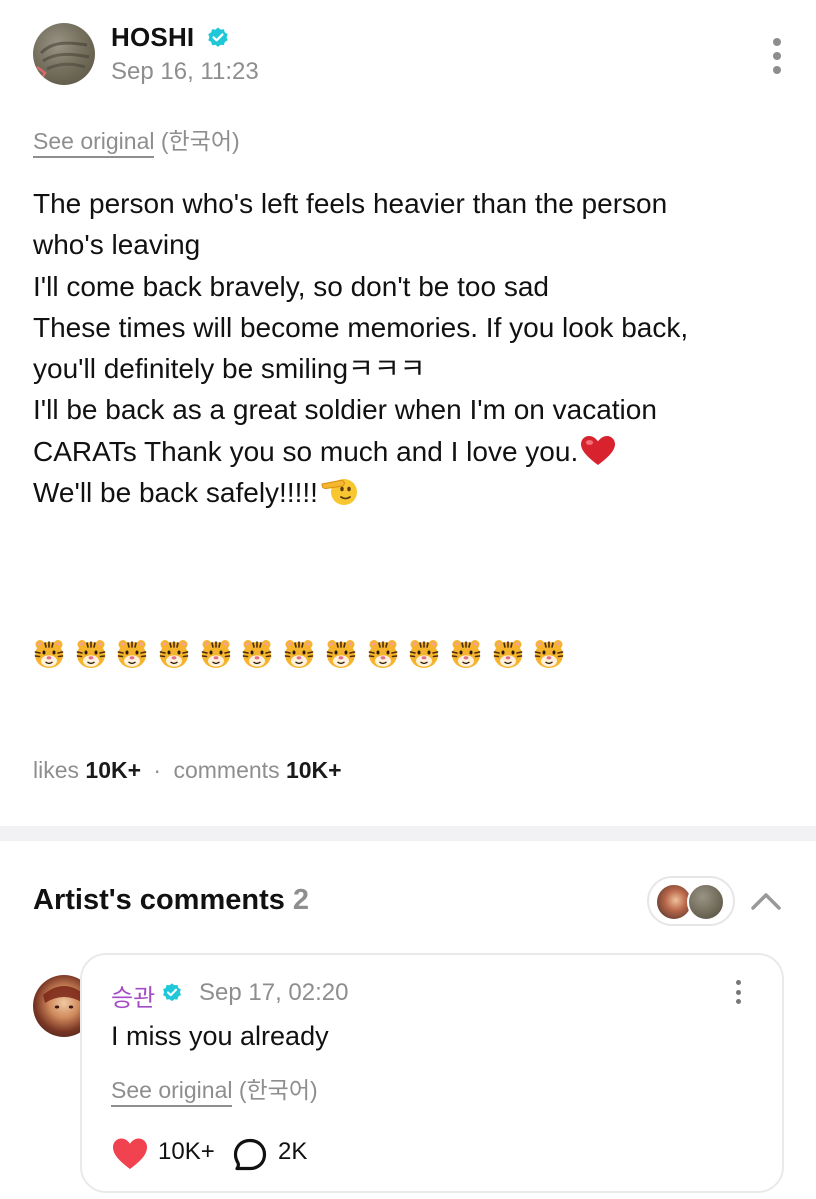 The height and width of the screenshot is (1199, 816). I want to click on artist-comments-count: 2, so click(301, 900).